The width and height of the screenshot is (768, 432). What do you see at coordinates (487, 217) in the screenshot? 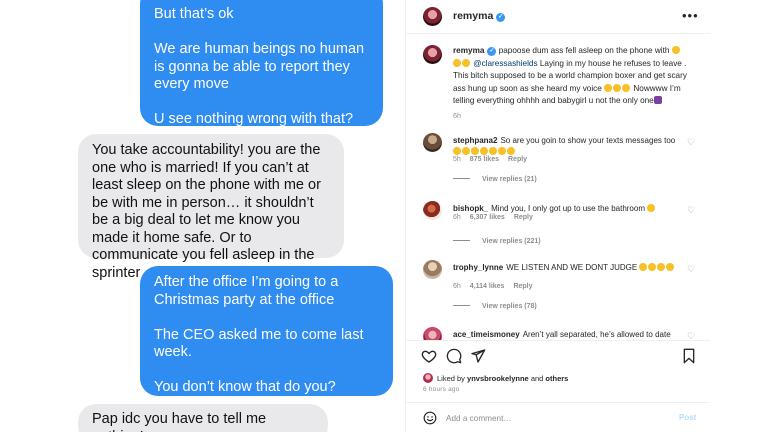
I see `comment-likes: 6,307 likes` at bounding box center [487, 217].